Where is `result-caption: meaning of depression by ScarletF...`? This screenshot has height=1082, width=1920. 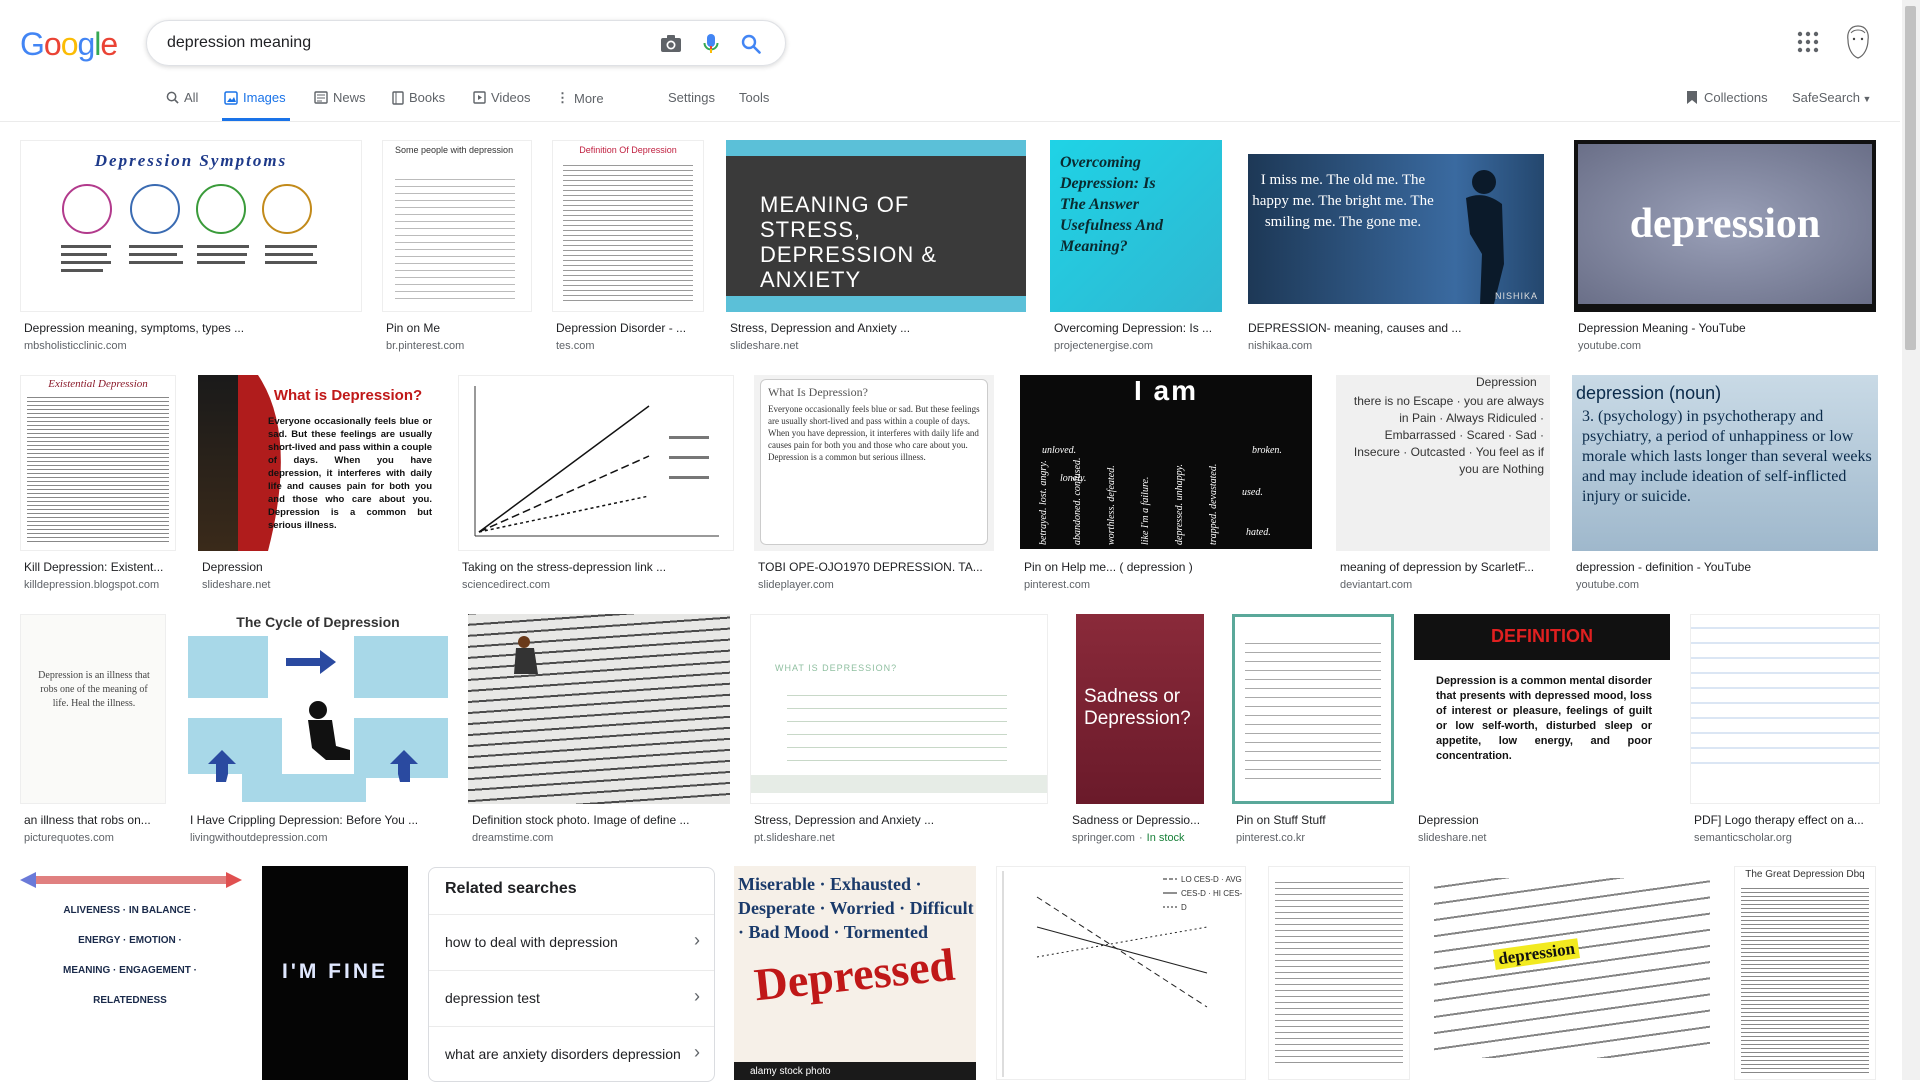 result-caption: meaning of depression by ScarletF... is located at coordinates (1446, 567).